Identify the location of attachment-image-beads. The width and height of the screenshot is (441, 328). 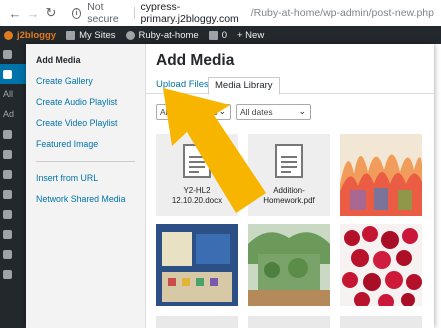
(381, 265).